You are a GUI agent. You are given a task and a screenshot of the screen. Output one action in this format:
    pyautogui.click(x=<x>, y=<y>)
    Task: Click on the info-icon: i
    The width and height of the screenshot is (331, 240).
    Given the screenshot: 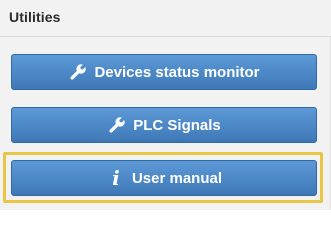 What is the action you would take?
    pyautogui.click(x=116, y=178)
    